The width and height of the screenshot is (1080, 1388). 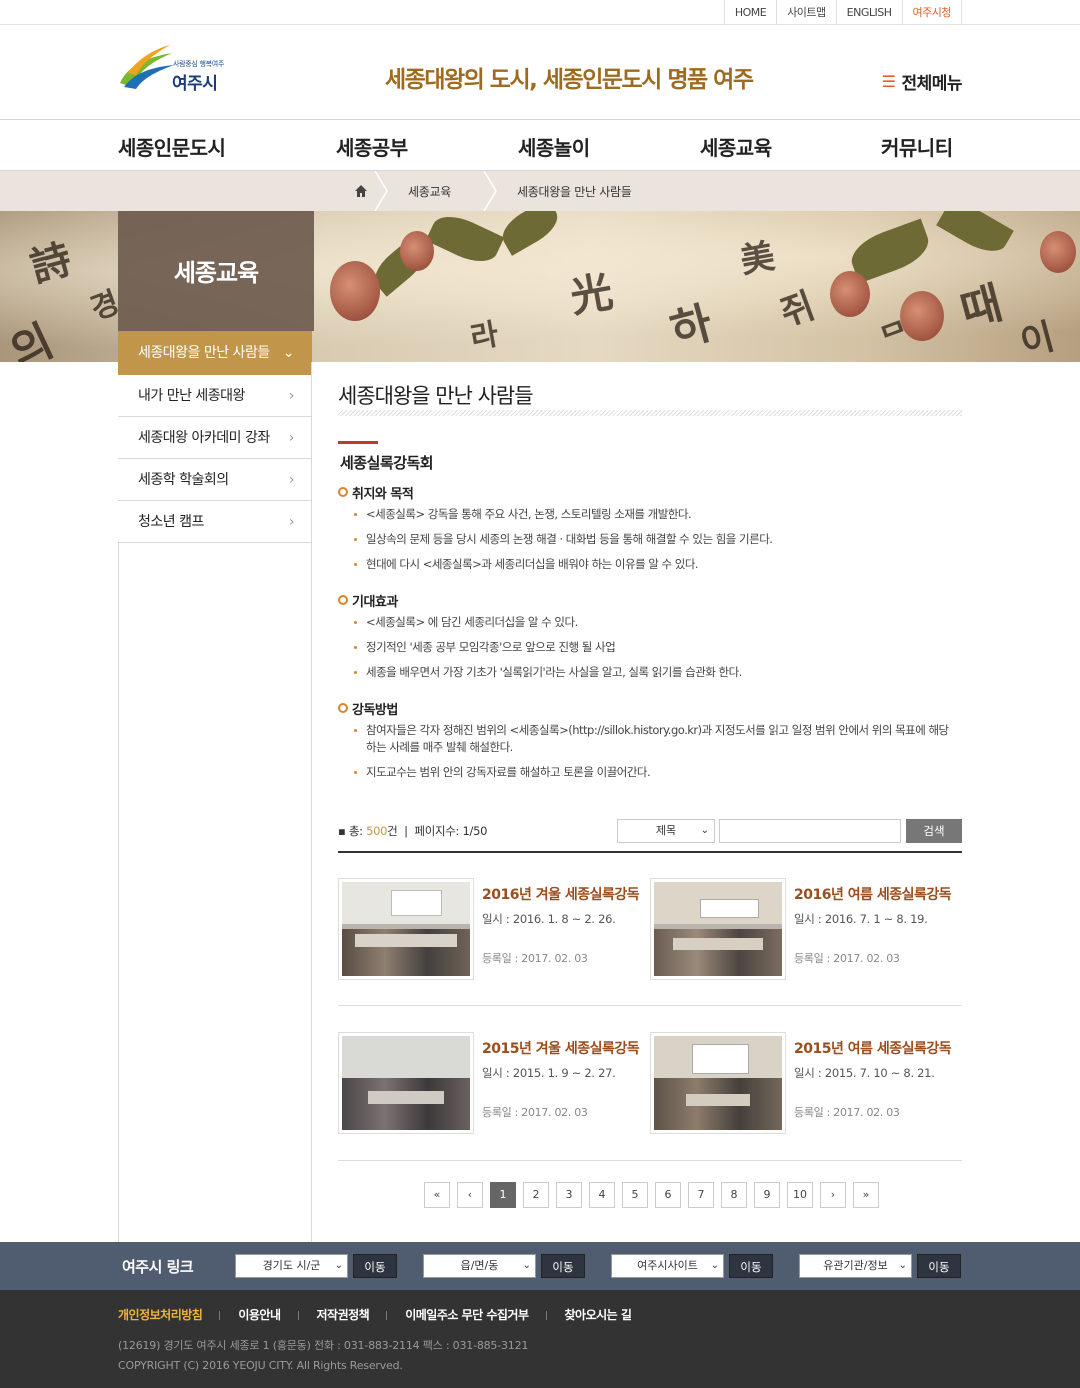 What do you see at coordinates (932, 12) in the screenshot?
I see `util-cityhall-link: 여주시청` at bounding box center [932, 12].